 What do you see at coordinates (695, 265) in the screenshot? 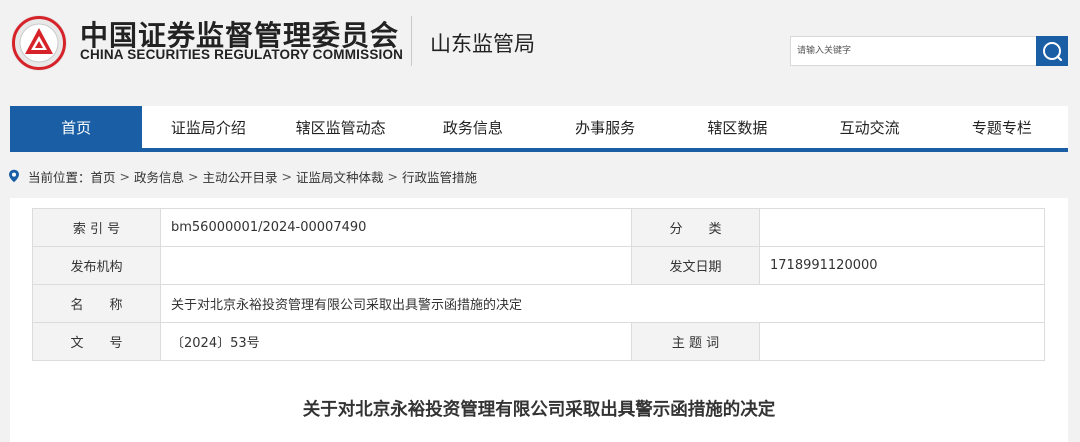
I see `date-label: 发文日期` at bounding box center [695, 265].